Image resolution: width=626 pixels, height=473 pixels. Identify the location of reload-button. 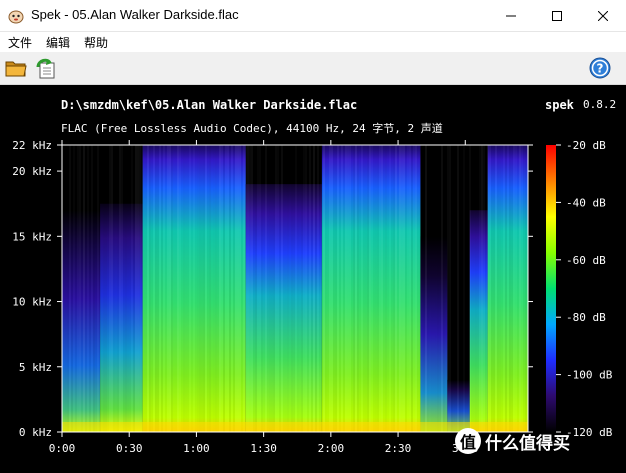
(46, 68).